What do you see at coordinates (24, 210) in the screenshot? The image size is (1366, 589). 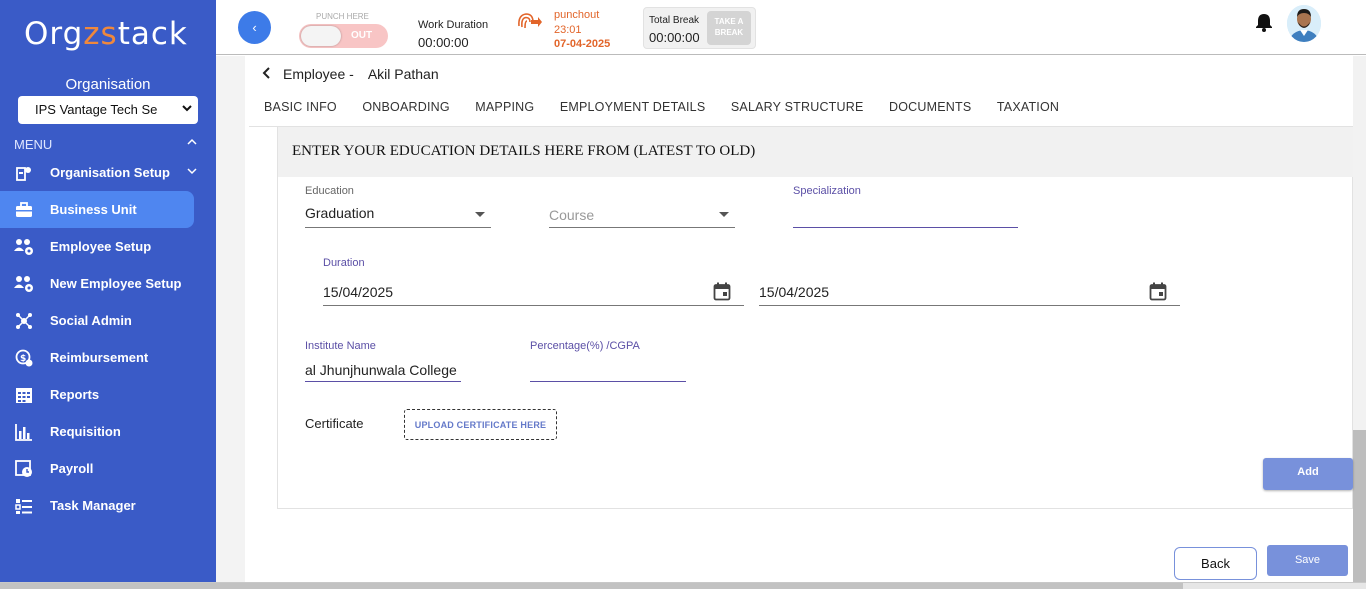 I see `briefcase-icon` at bounding box center [24, 210].